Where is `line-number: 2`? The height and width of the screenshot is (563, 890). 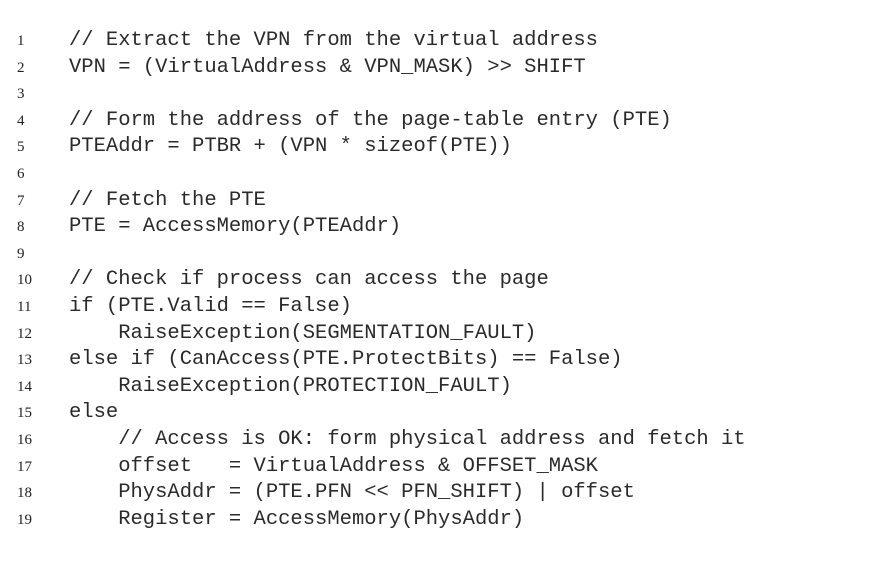 line-number: 2 is located at coordinates (21, 67).